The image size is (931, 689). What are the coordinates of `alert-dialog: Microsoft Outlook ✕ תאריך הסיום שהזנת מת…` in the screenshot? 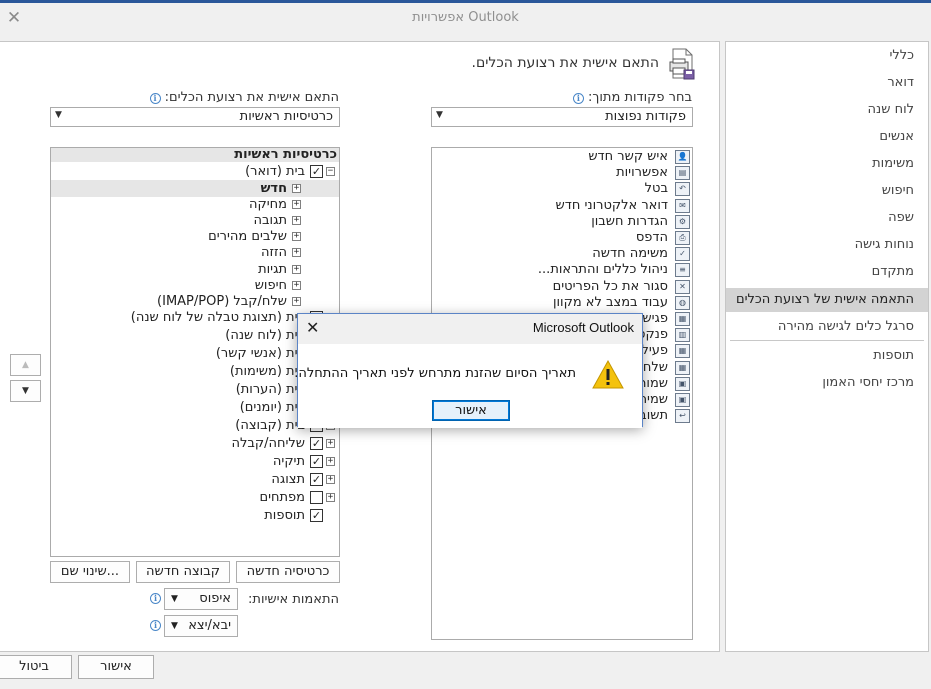 It's located at (468, 370).